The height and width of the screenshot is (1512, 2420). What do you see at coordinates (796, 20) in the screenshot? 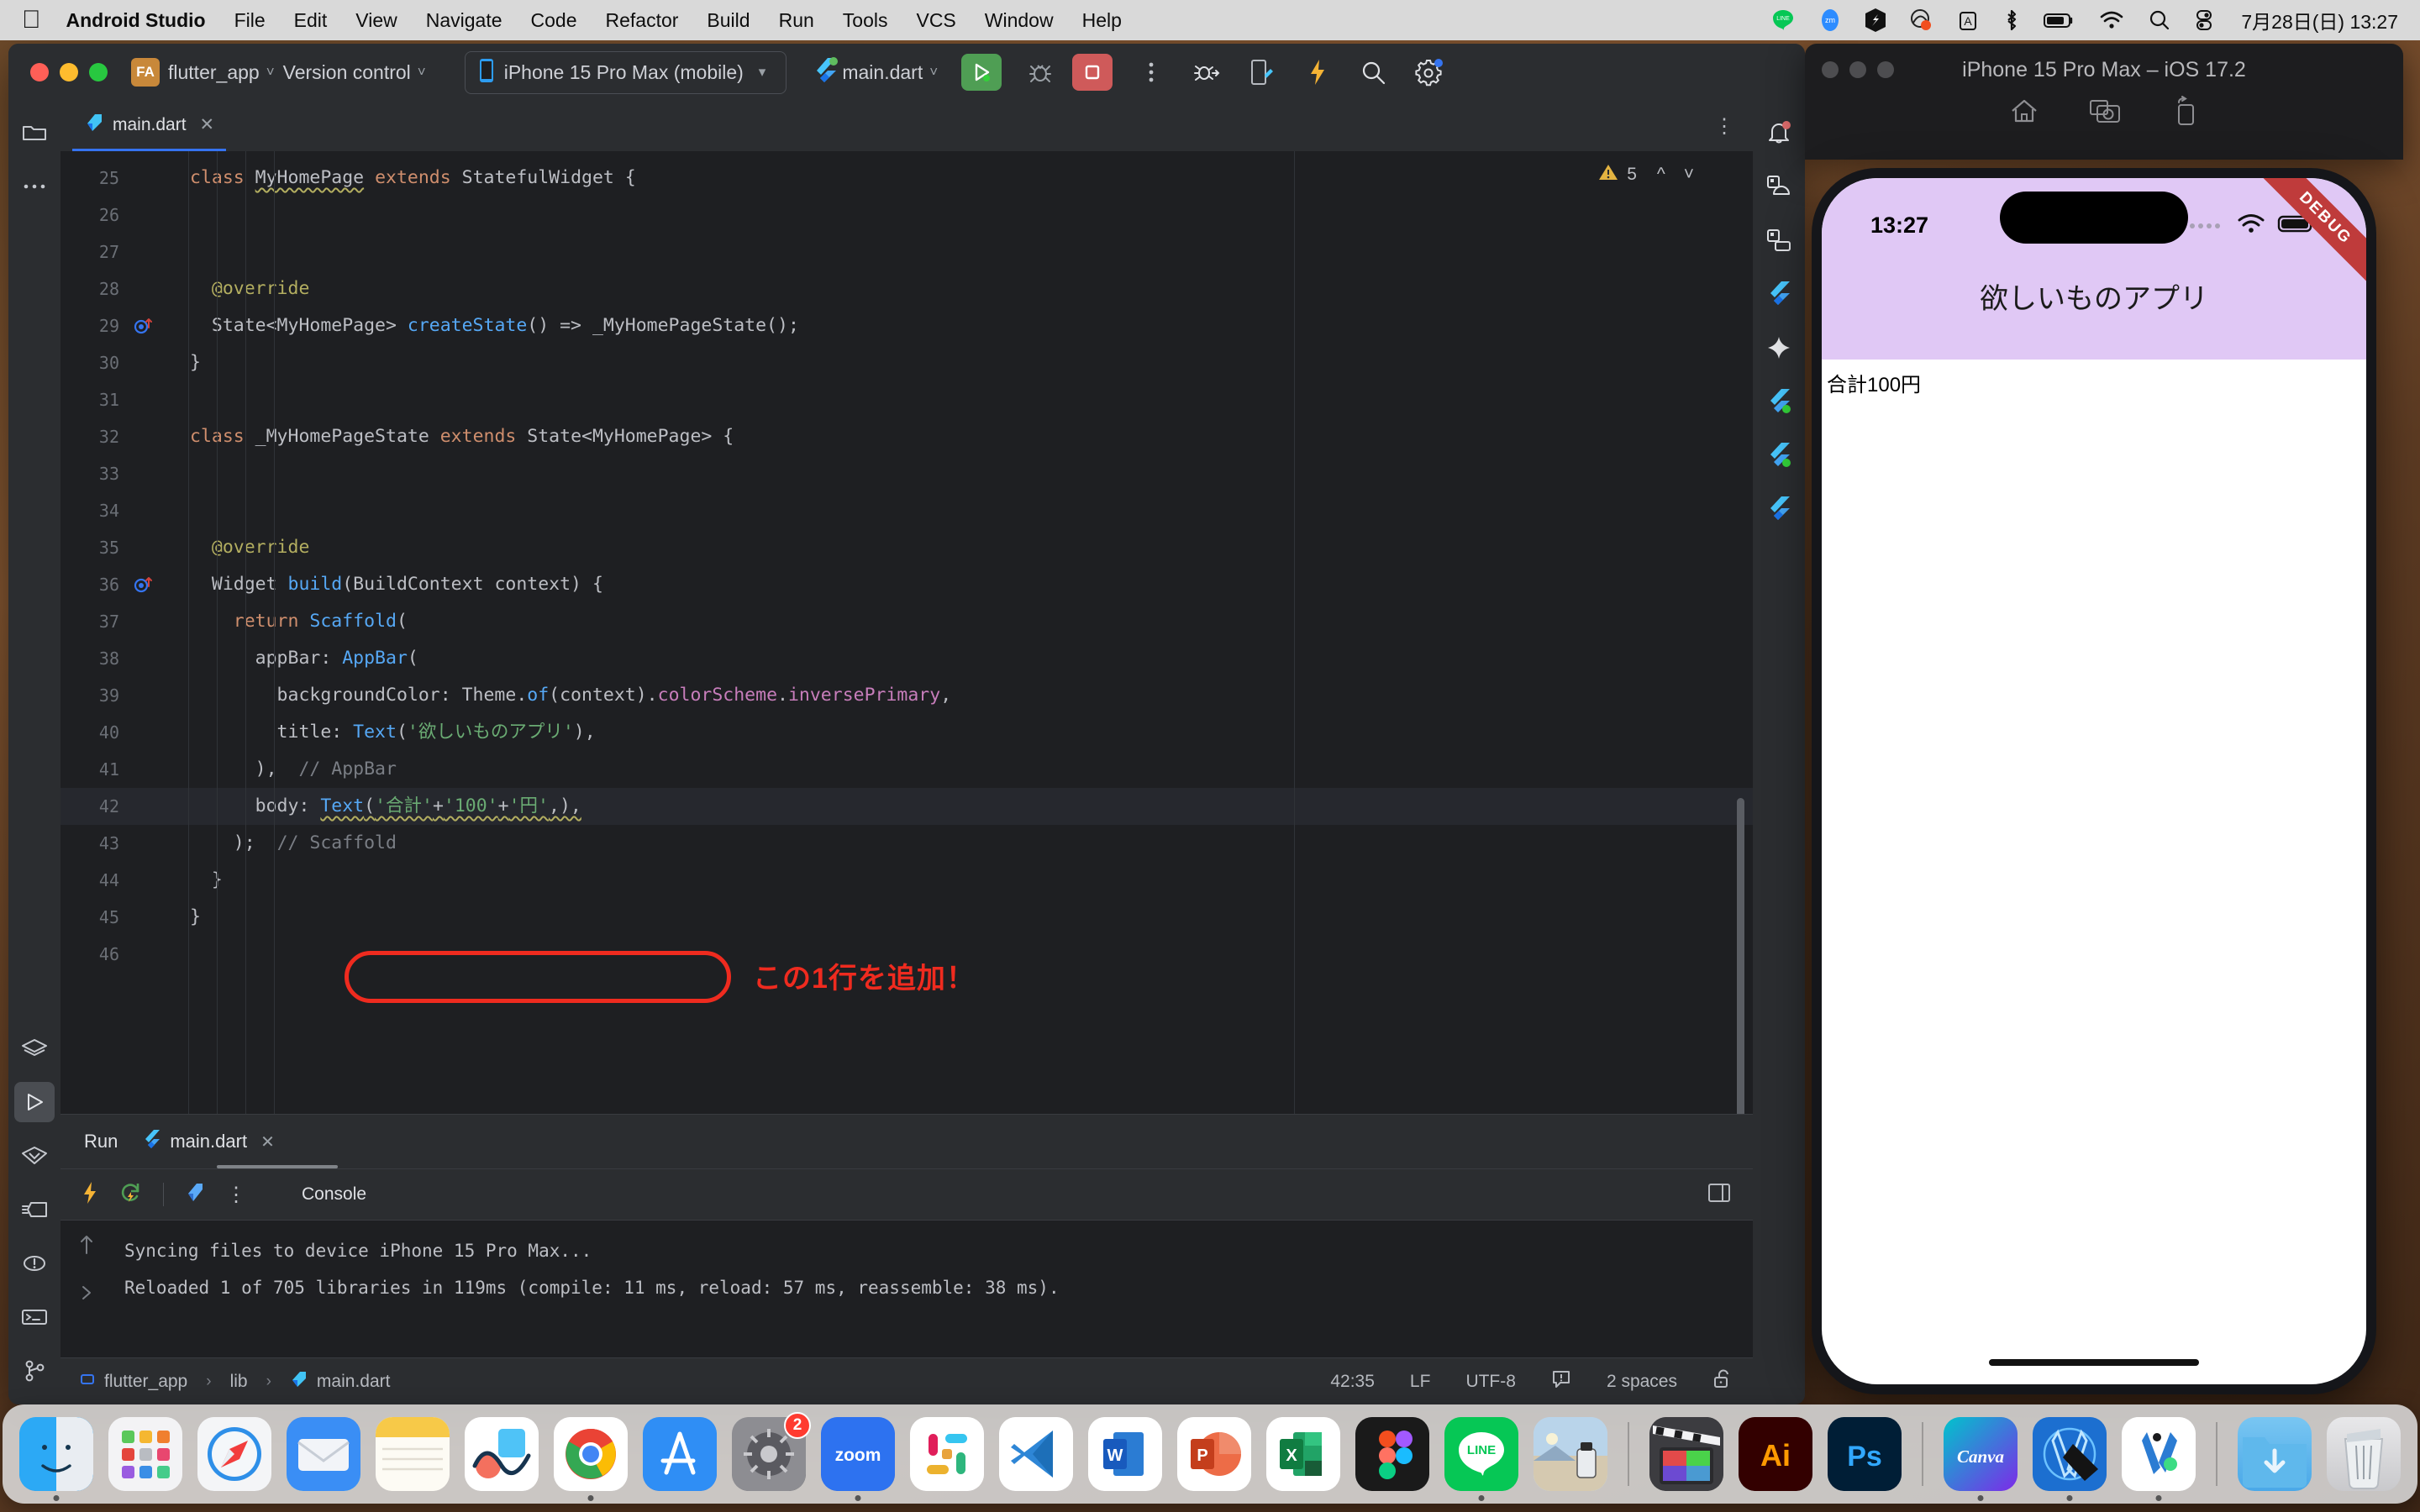
I see `menu-item-run: Run` at bounding box center [796, 20].